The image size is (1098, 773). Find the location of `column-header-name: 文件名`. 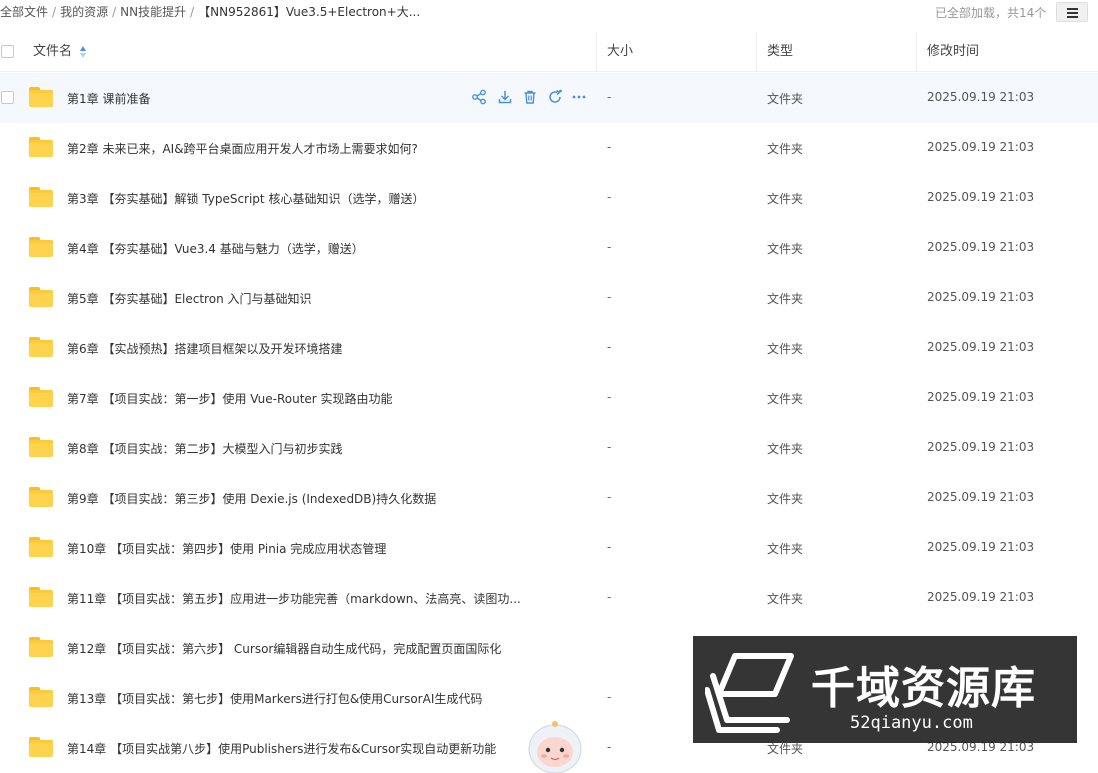

column-header-name: 文件名 is located at coordinates (52, 52).